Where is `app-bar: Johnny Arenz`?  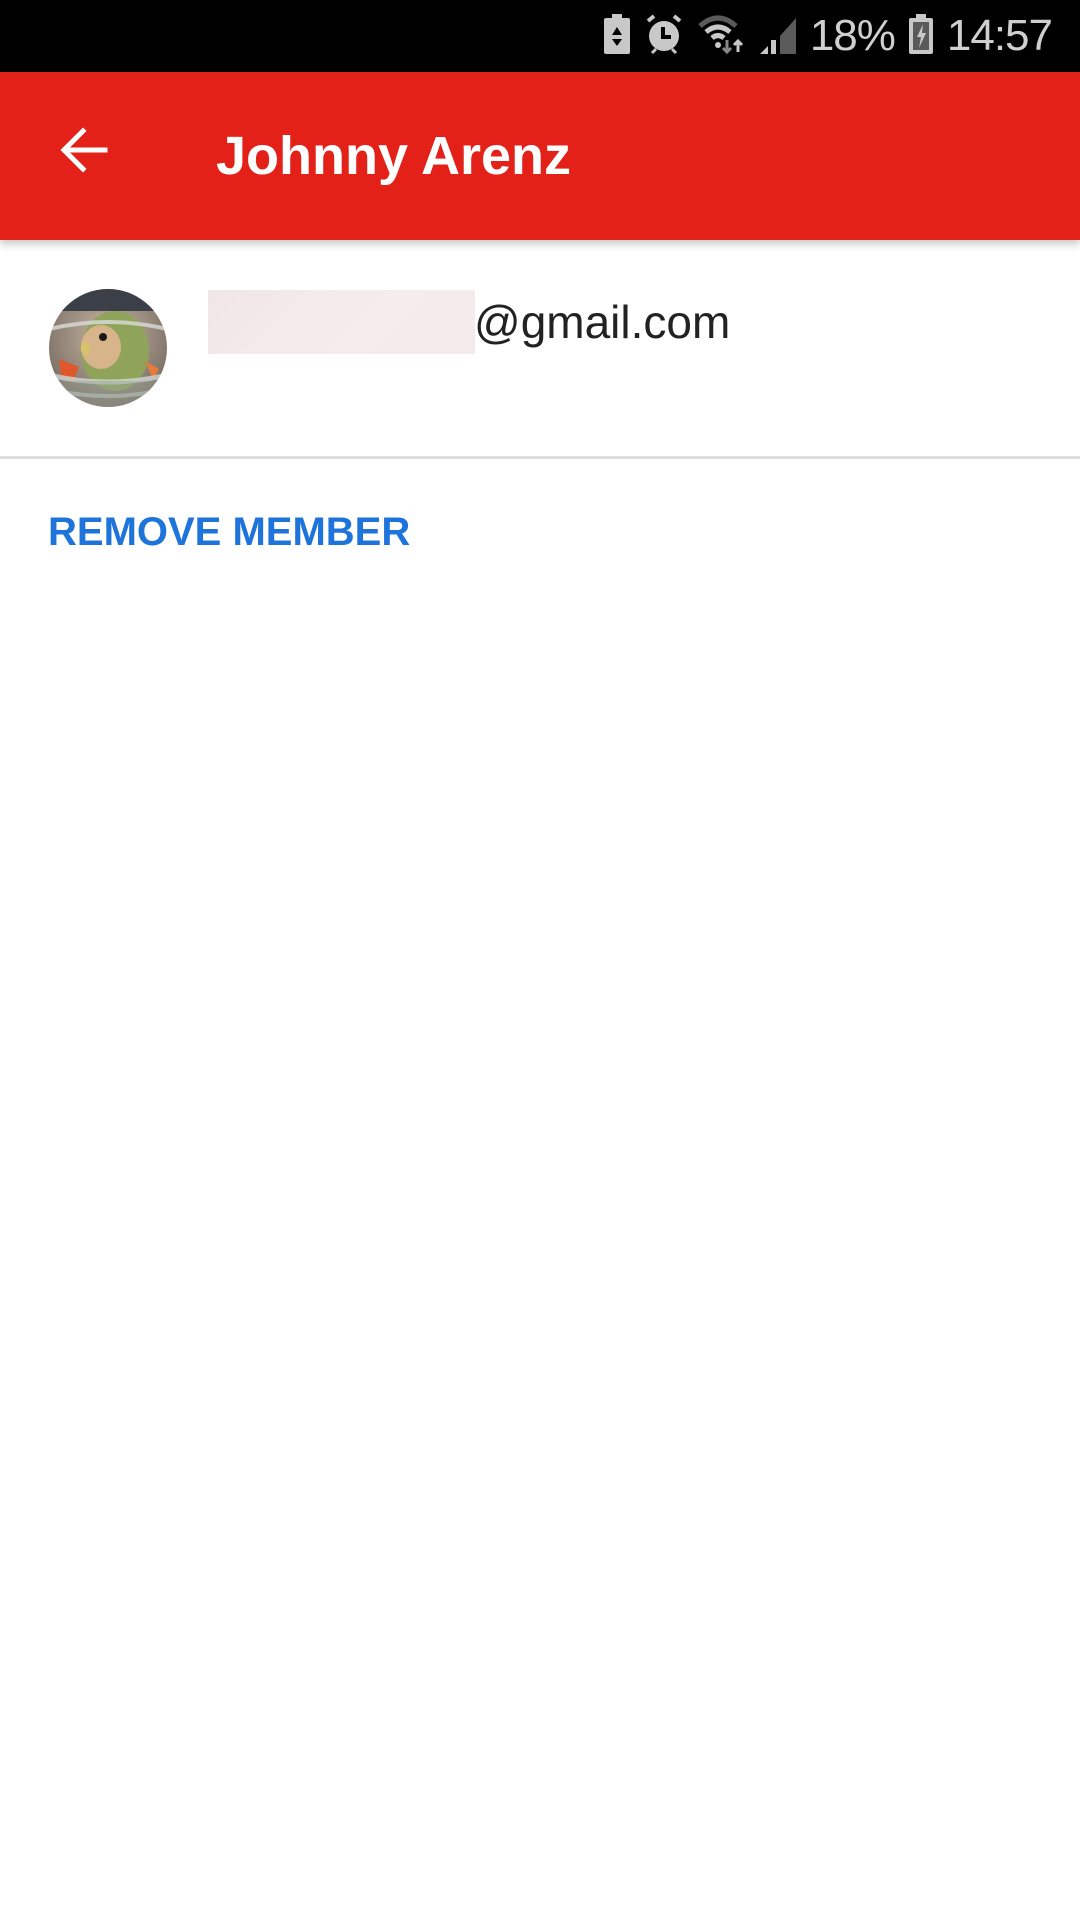 app-bar: Johnny Arenz is located at coordinates (540, 156).